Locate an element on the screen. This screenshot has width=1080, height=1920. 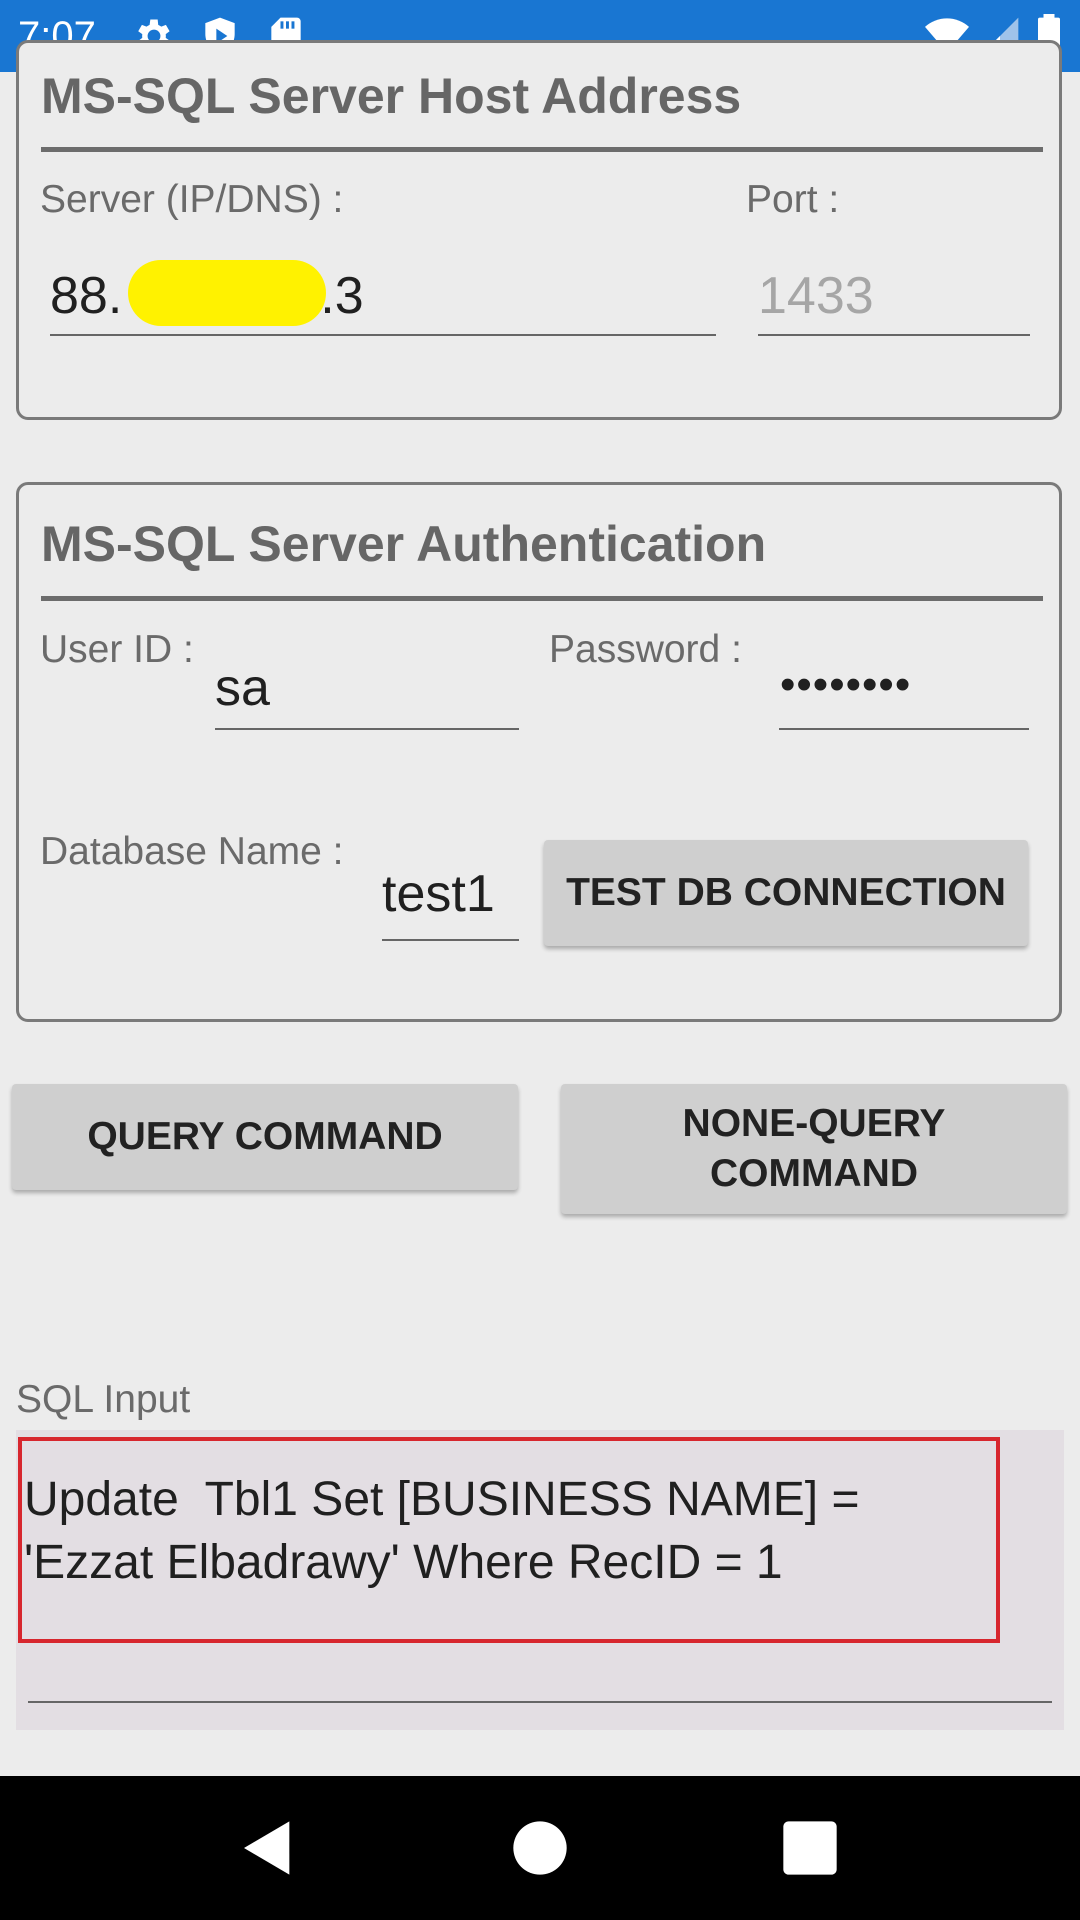
none-query-label-line1: NONE-QUERY is located at coordinates (814, 1123).